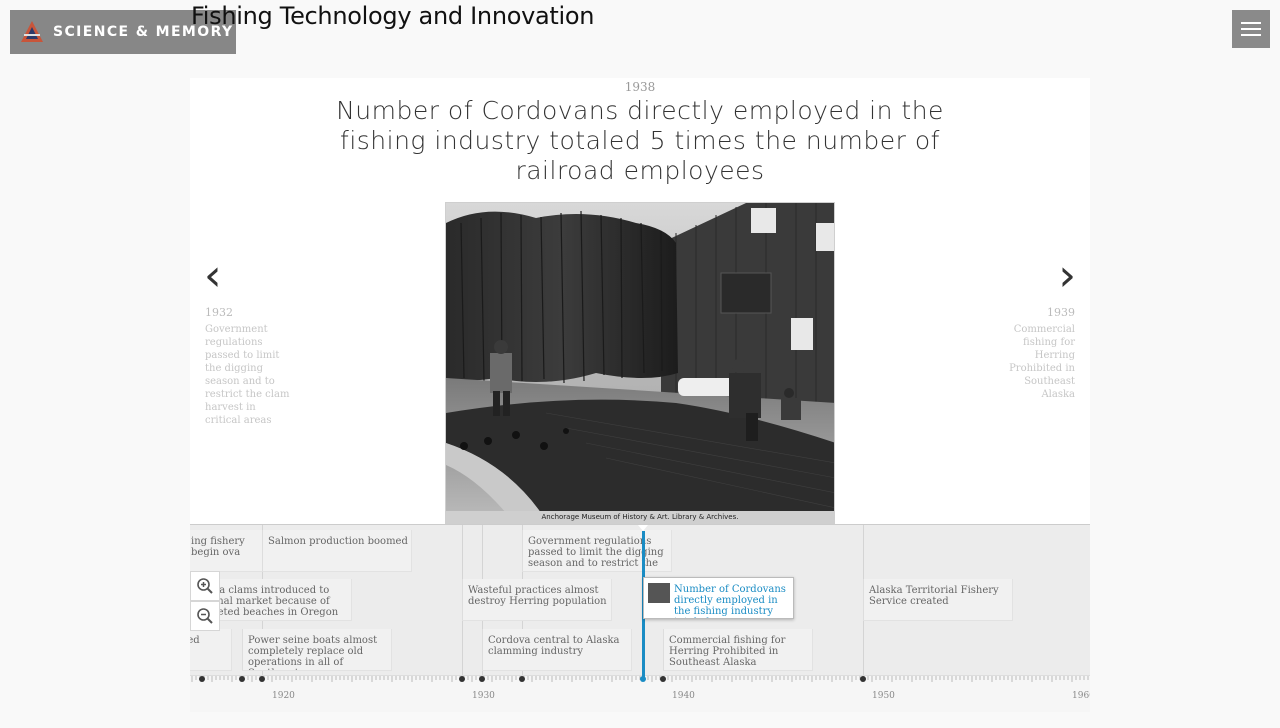 The height and width of the screenshot is (728, 1280). What do you see at coordinates (393, 16) in the screenshot?
I see `page-title: Fishing Technology and Innovation` at bounding box center [393, 16].